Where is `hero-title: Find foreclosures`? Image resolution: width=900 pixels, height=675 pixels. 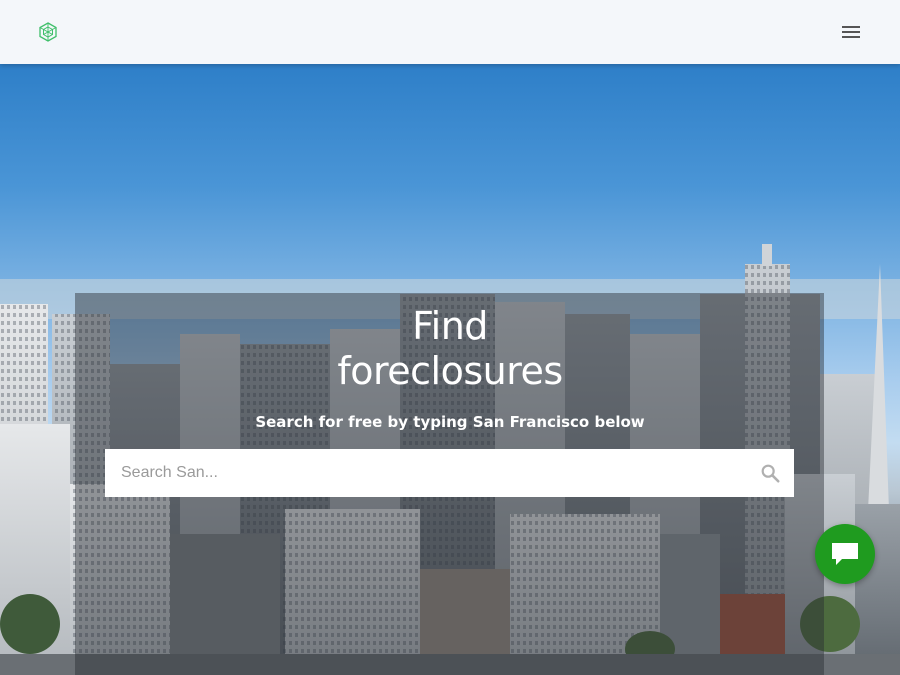 hero-title: Find foreclosures is located at coordinates (450, 349).